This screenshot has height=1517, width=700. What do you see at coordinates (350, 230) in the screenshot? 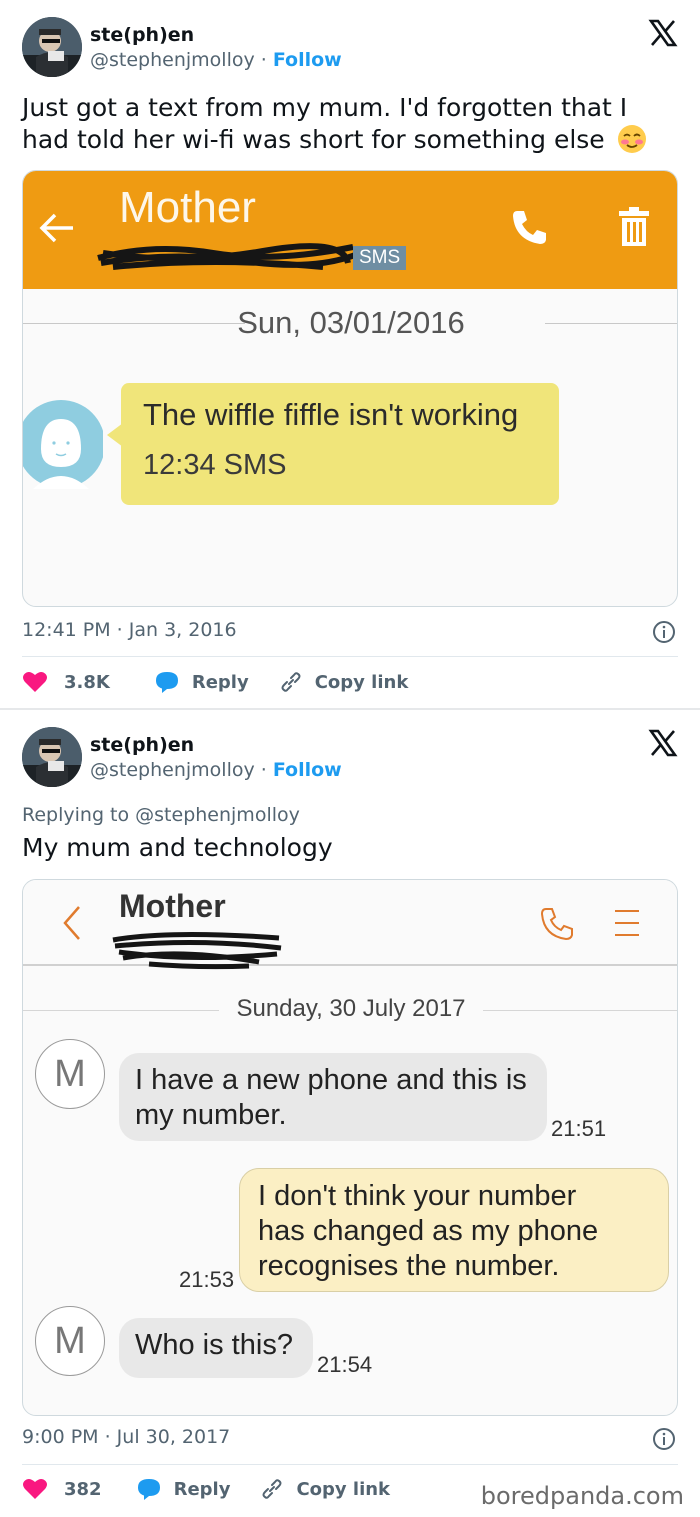
I see `sms-app-header: Mother SMS` at bounding box center [350, 230].